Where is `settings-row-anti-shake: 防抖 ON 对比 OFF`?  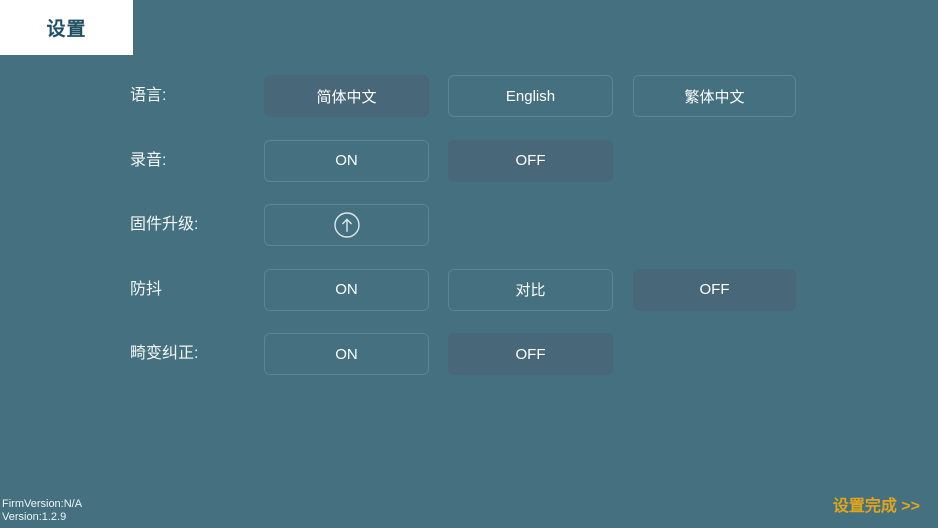 settings-row-anti-shake: 防抖 ON 对比 OFF is located at coordinates (469, 289).